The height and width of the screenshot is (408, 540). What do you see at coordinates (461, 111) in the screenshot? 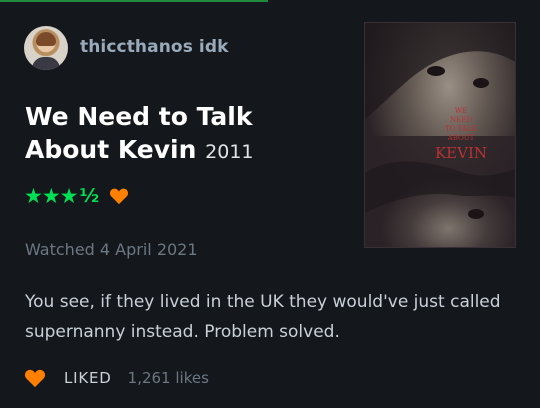
I see `poster-title-line-1: WE` at bounding box center [461, 111].